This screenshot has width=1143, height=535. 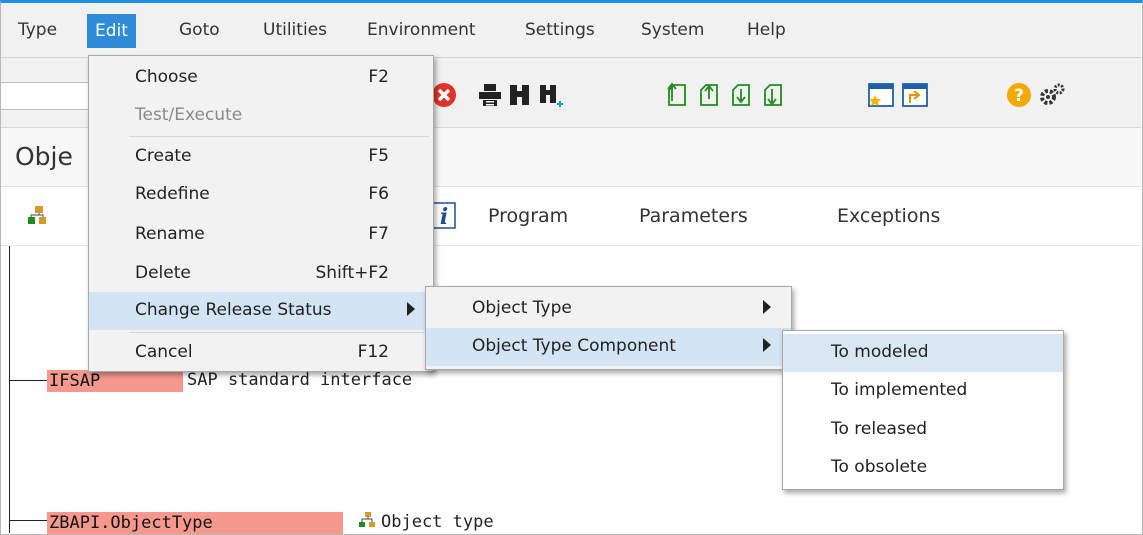 What do you see at coordinates (528, 216) in the screenshot?
I see `tab-program: Program` at bounding box center [528, 216].